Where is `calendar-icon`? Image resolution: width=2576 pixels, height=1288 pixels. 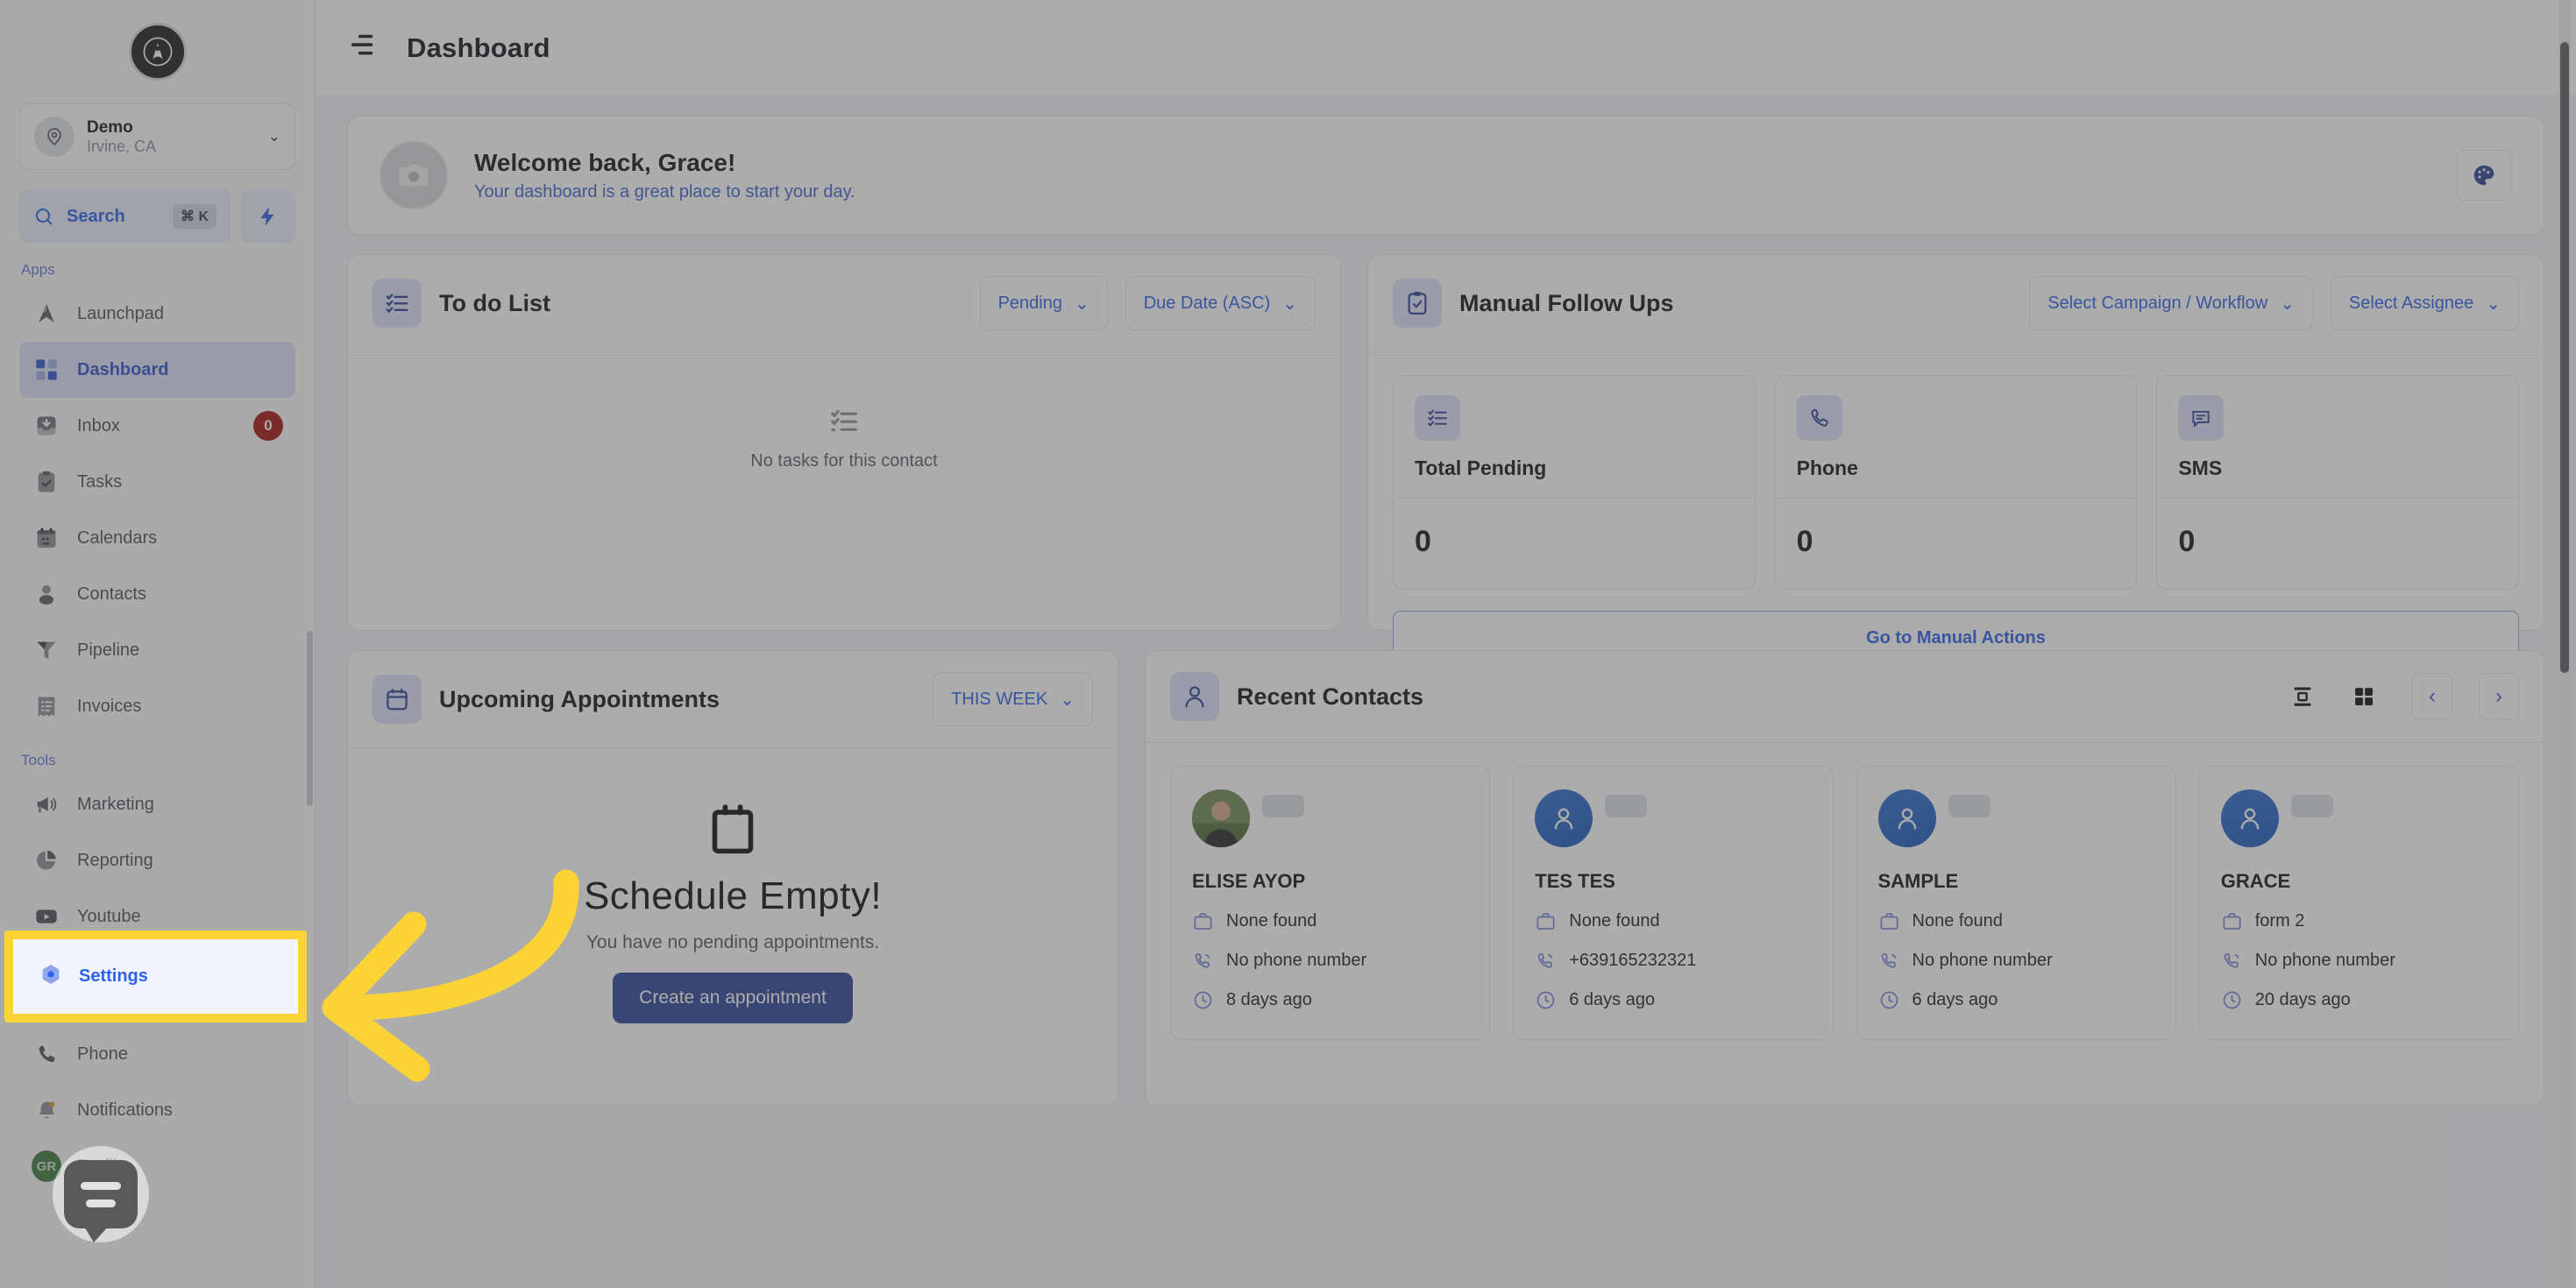
calendar-icon is located at coordinates (398, 699).